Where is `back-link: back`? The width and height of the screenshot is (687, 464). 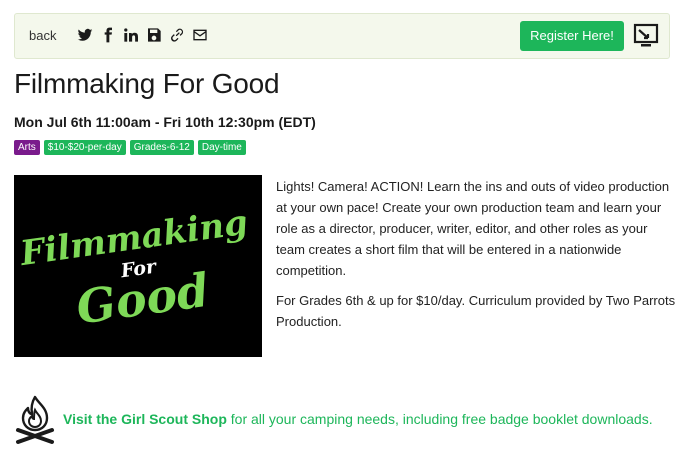
back-link: back is located at coordinates (42, 35).